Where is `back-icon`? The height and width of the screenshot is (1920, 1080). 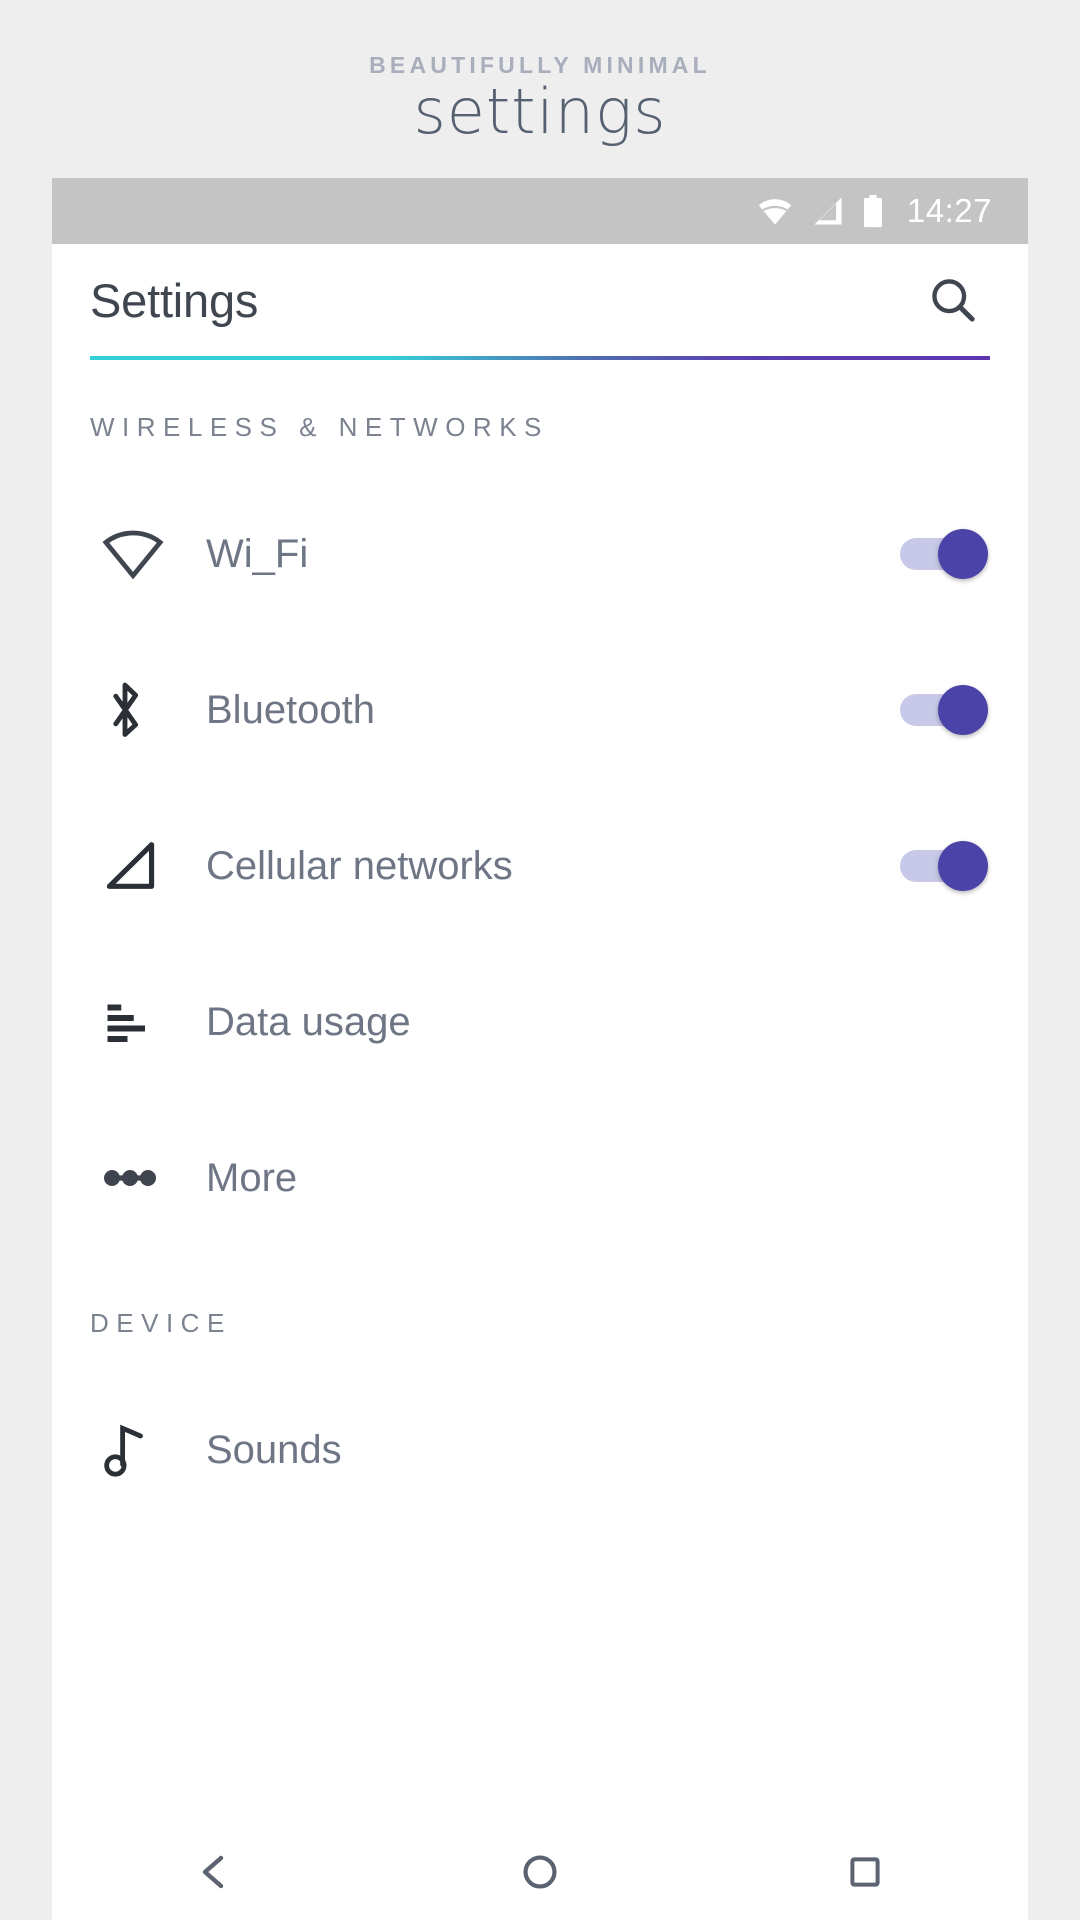
back-icon is located at coordinates (212, 1872).